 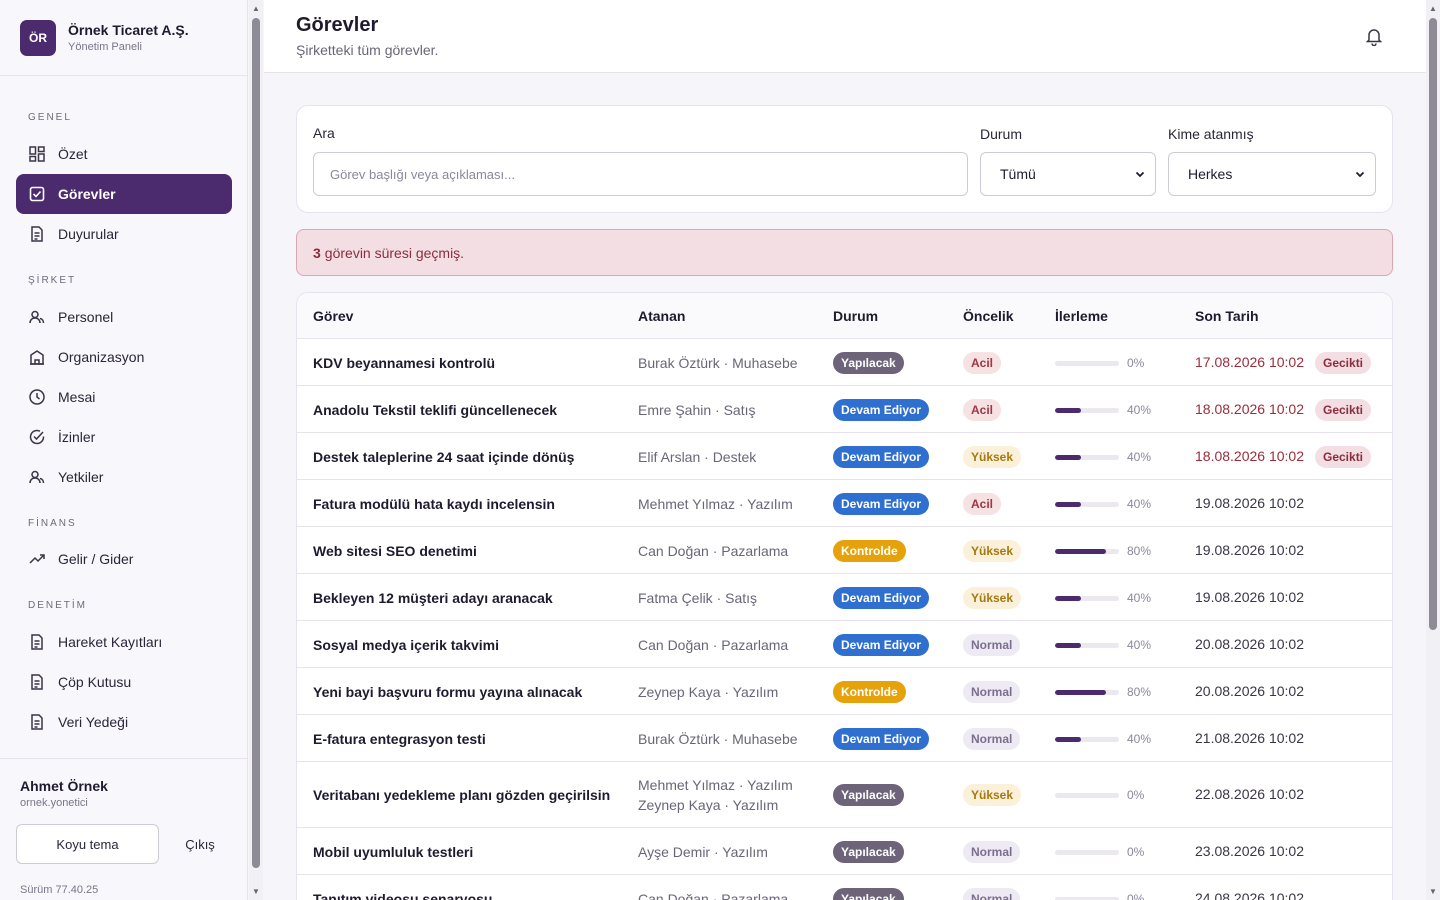 I want to click on due-date: 22.08.2026 10:02, so click(x=1249, y=794).